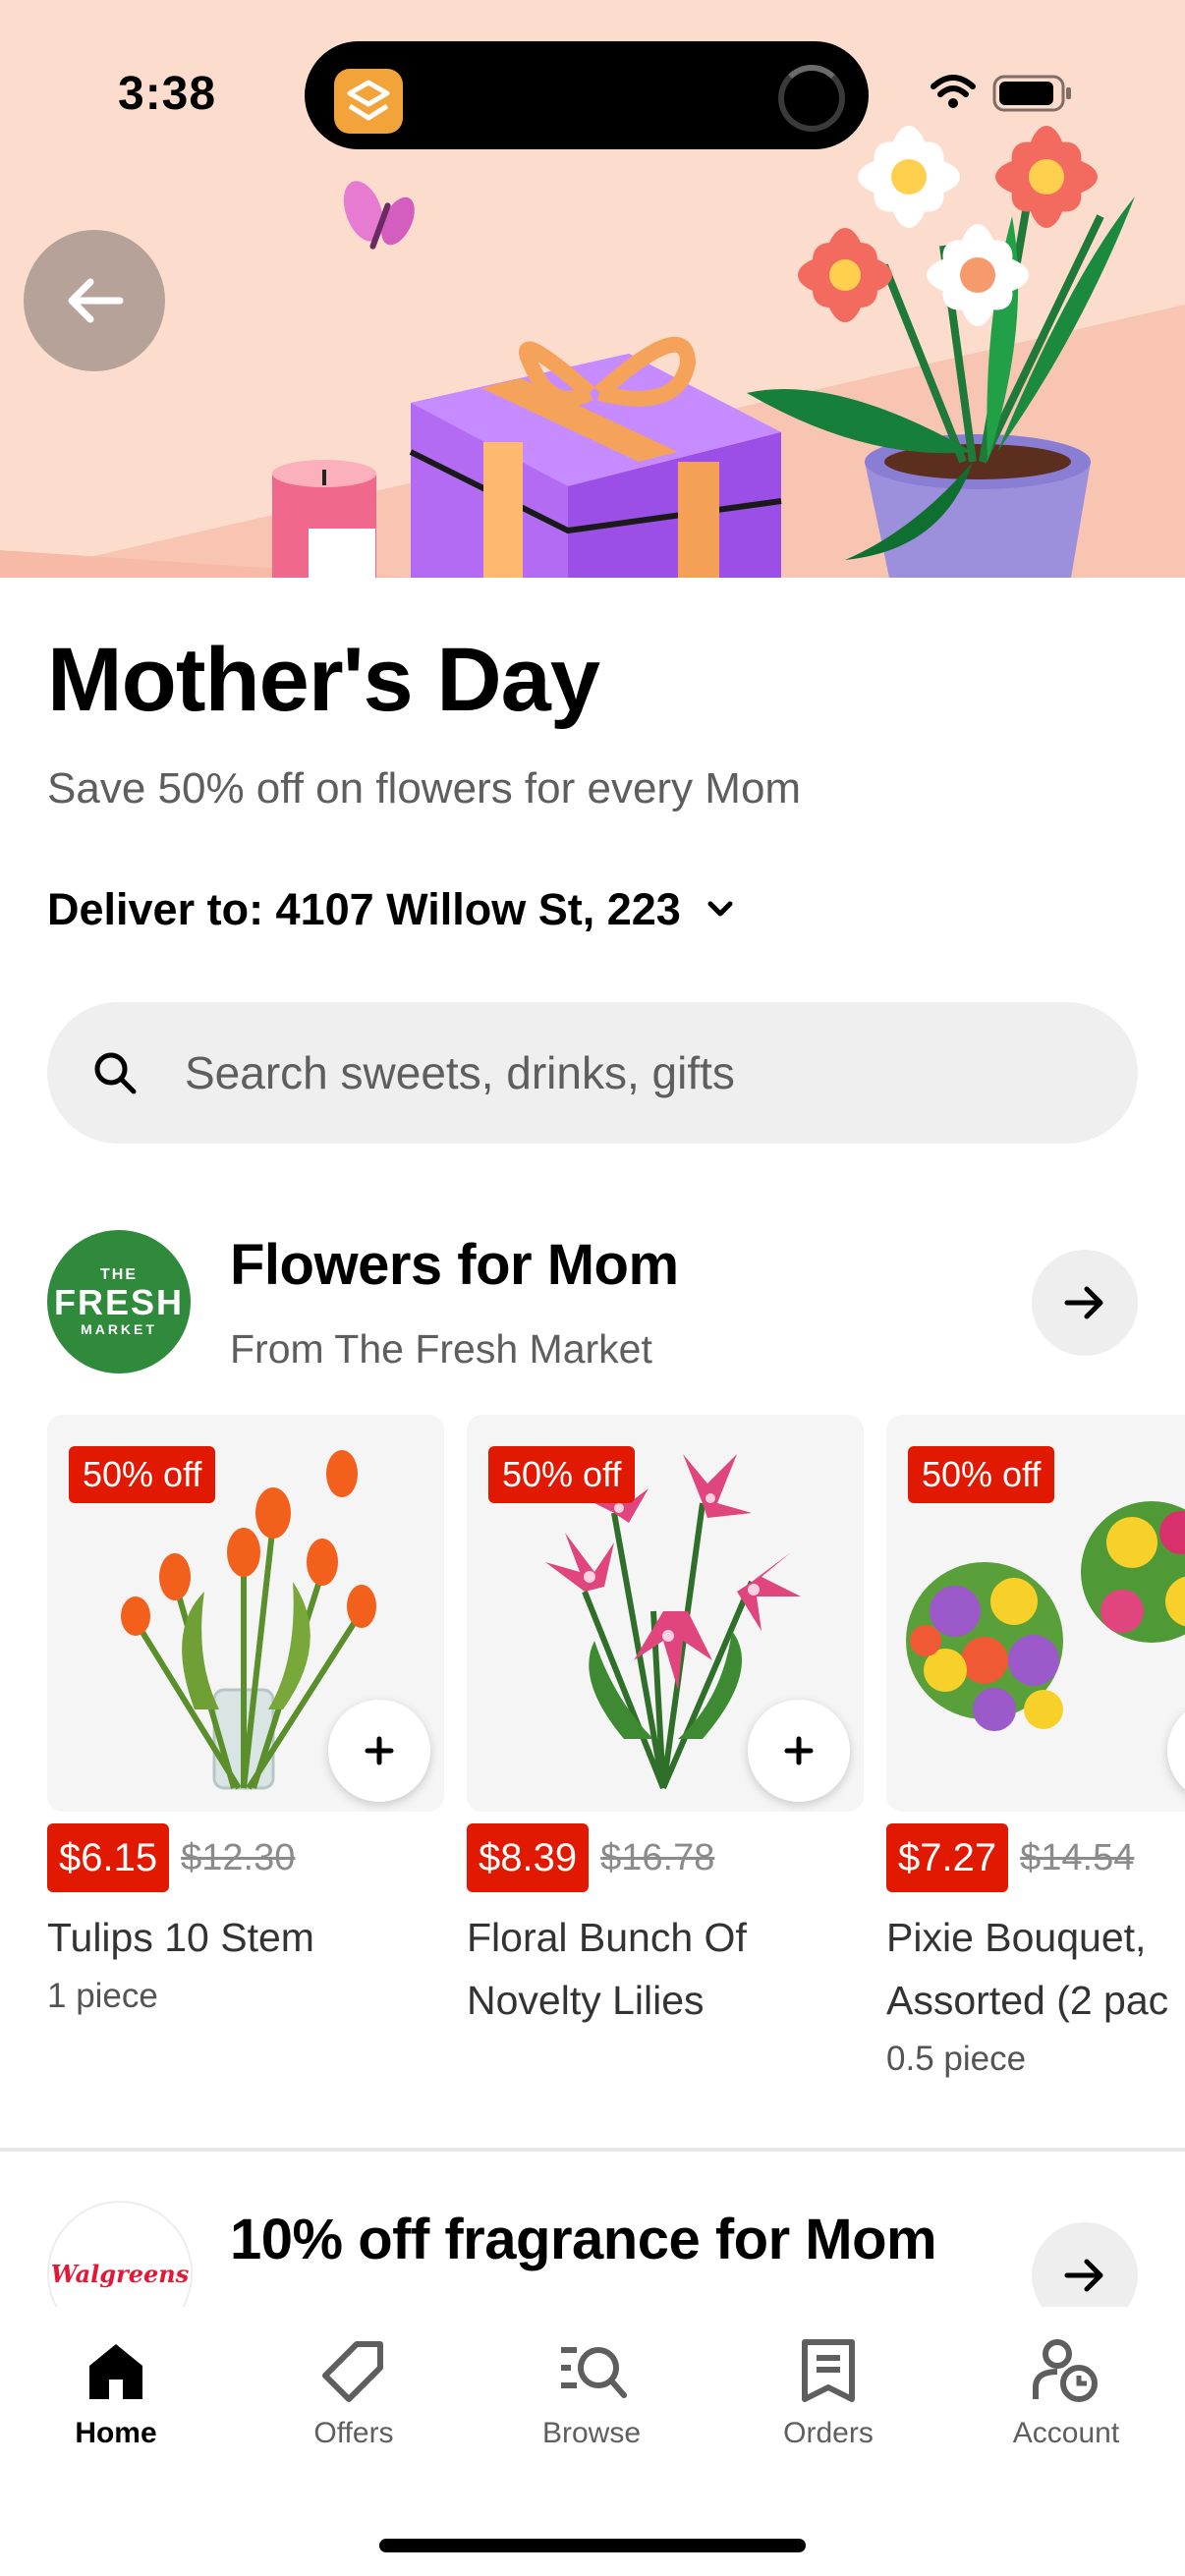  I want to click on section-subtitle: From The Fresh Market, so click(441, 1349).